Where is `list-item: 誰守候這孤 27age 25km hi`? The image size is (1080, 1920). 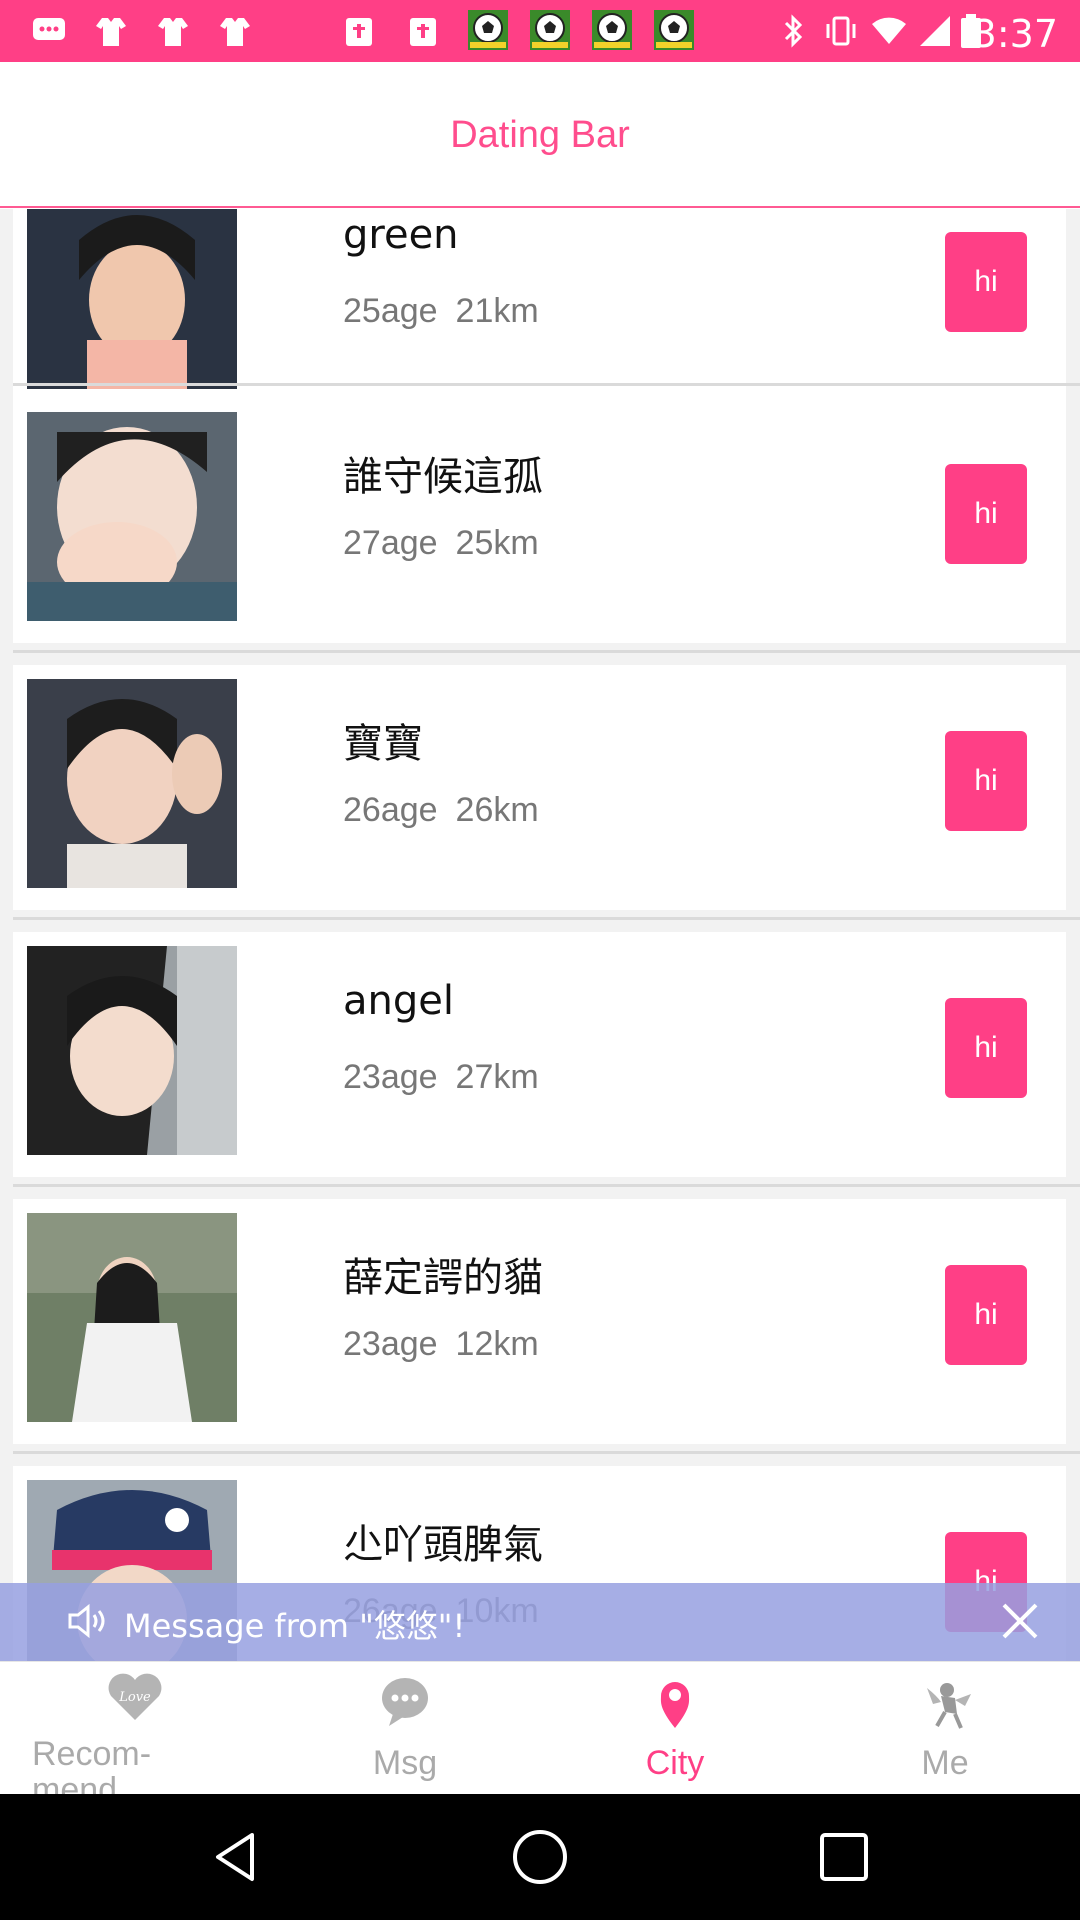
list-item: 誰守候這孤 27age 25km hi is located at coordinates (539, 520).